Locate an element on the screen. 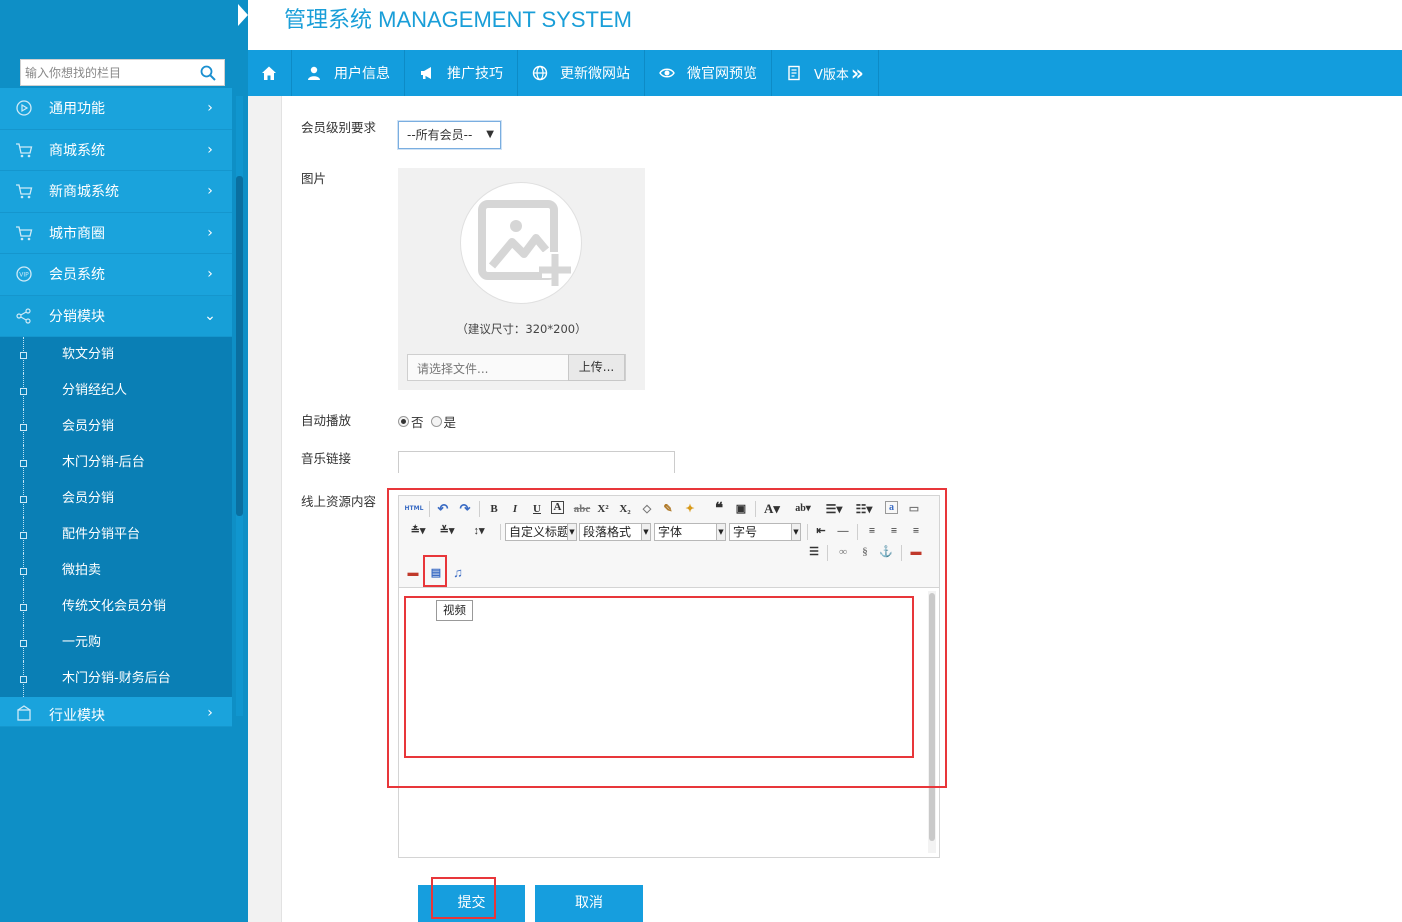 The width and height of the screenshot is (1402, 922). autoplay-radio-no is located at coordinates (403, 421).